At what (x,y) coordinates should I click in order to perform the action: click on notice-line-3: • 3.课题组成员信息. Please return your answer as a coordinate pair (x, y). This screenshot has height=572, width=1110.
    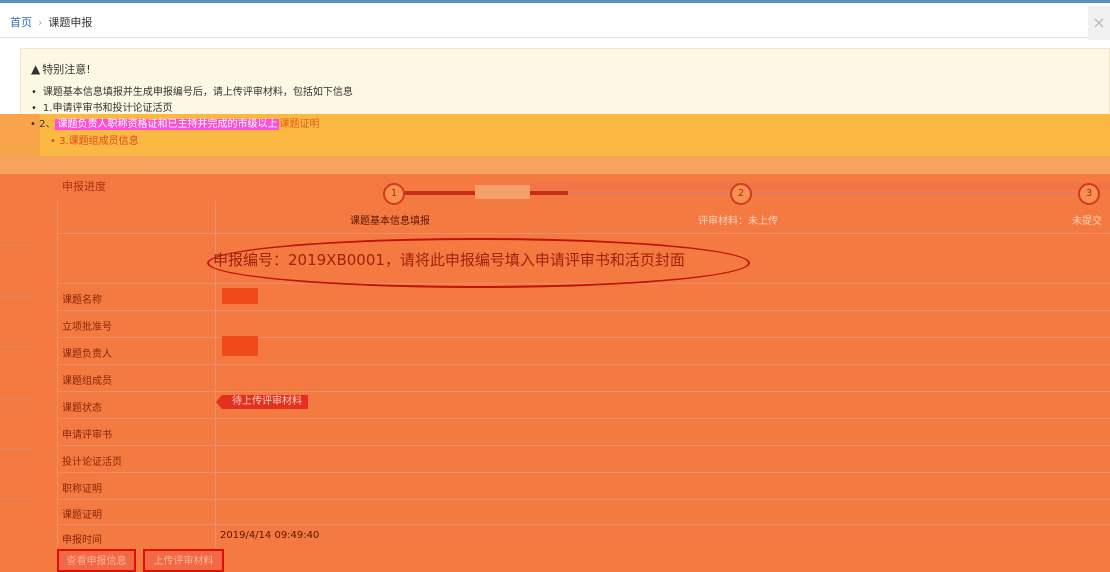
    Looking at the image, I should click on (94, 141).